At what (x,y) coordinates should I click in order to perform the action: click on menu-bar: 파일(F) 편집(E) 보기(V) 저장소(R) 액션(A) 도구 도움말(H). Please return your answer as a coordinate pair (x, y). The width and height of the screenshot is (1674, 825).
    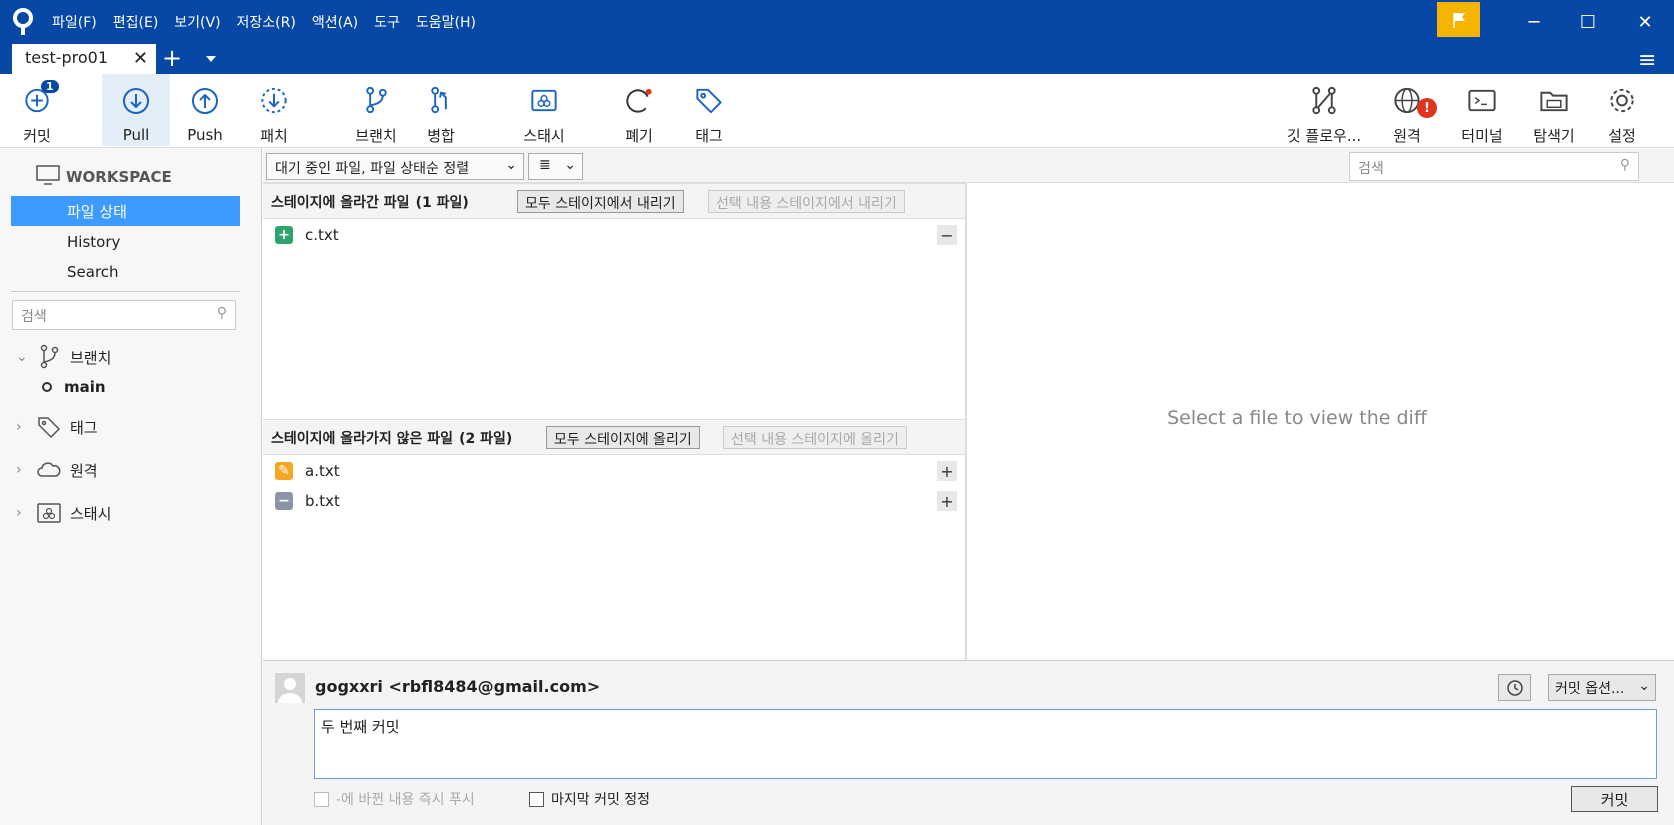
    Looking at the image, I should click on (272, 22).